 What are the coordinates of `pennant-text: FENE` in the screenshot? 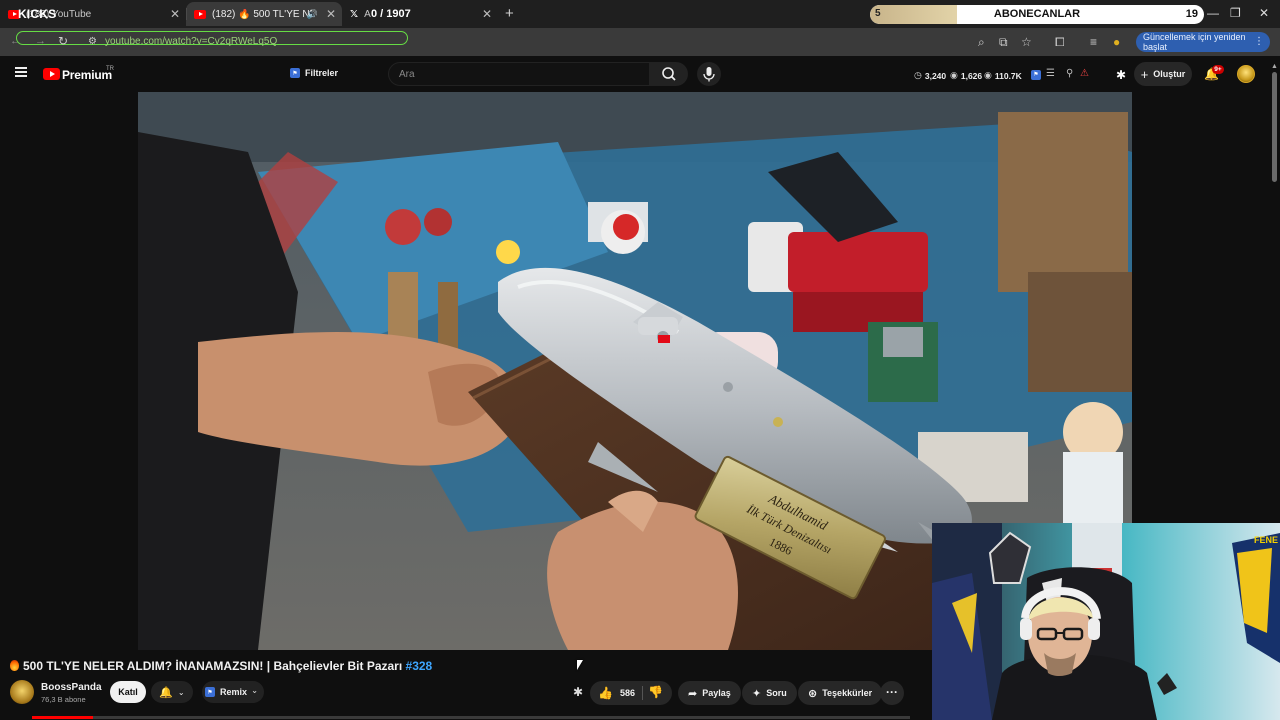 It's located at (1266, 540).